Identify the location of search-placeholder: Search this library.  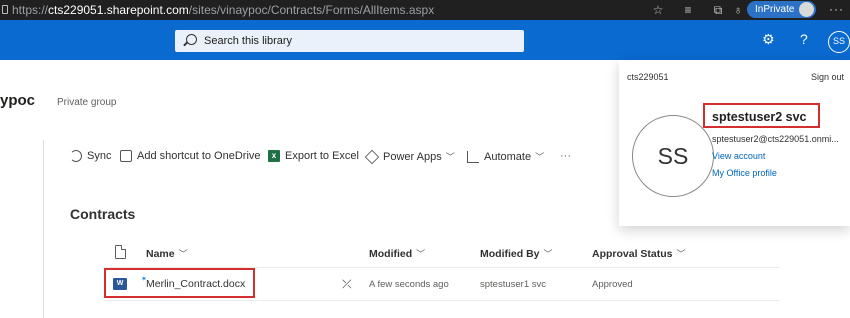
(248, 41).